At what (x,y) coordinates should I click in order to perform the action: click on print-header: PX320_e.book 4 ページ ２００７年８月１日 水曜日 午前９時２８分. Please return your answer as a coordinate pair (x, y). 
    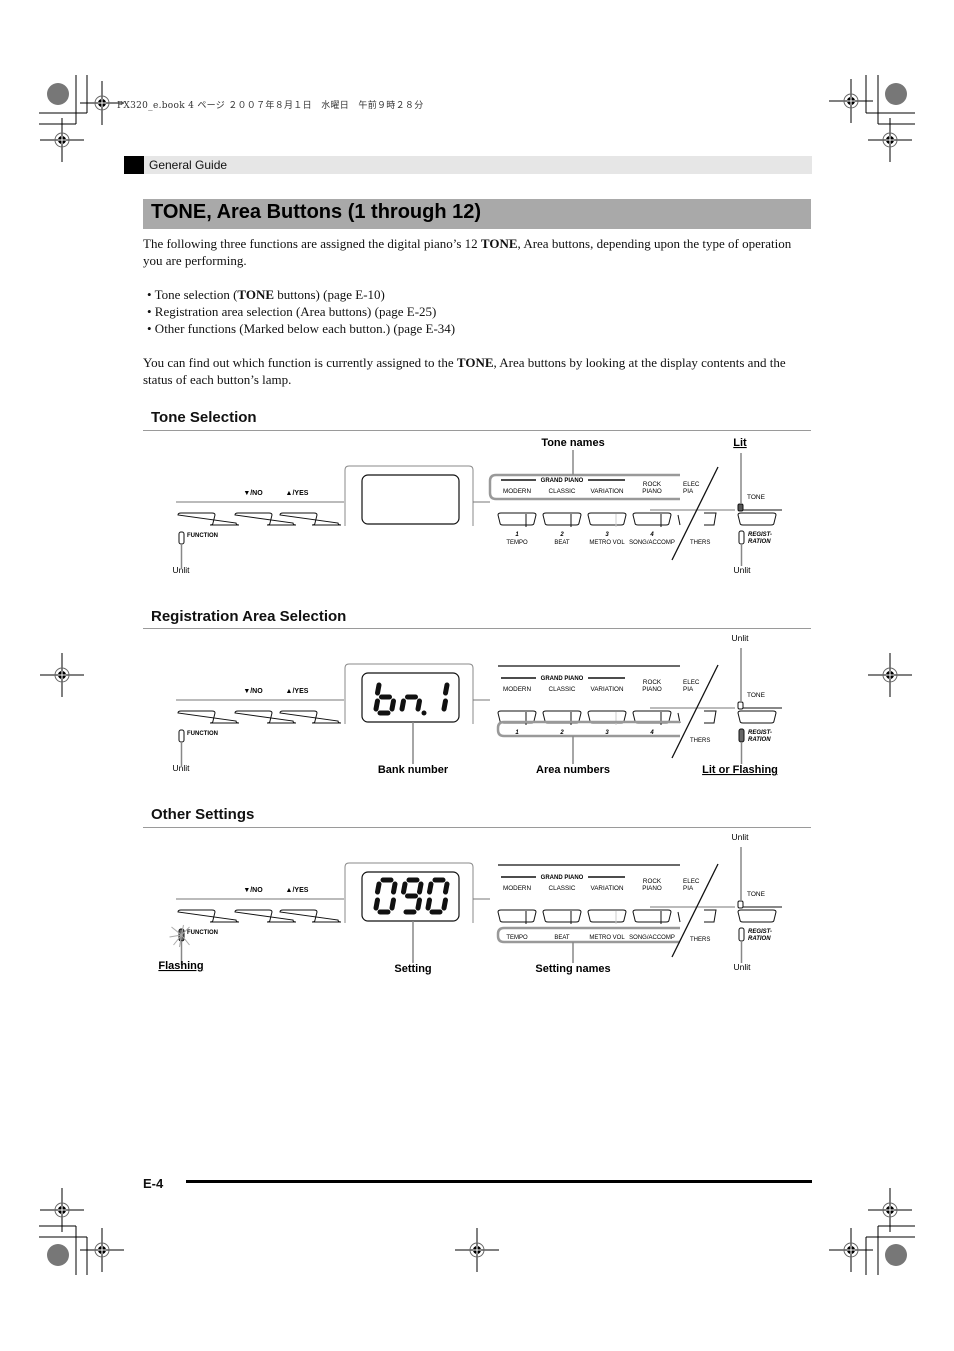
    Looking at the image, I should click on (270, 106).